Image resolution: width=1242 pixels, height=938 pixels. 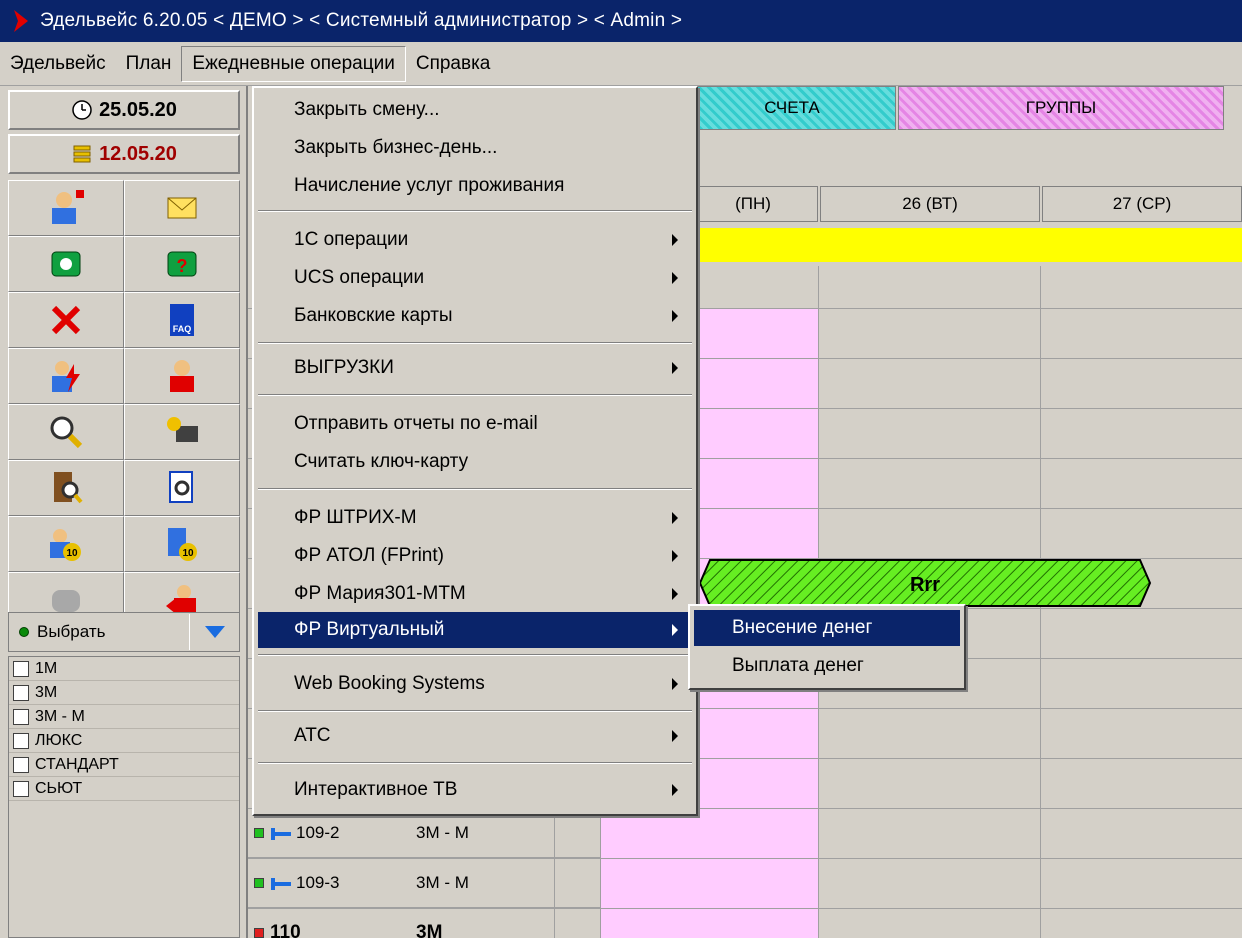 I want to click on menu-cash-out: Выплата денег, so click(x=827, y=666).